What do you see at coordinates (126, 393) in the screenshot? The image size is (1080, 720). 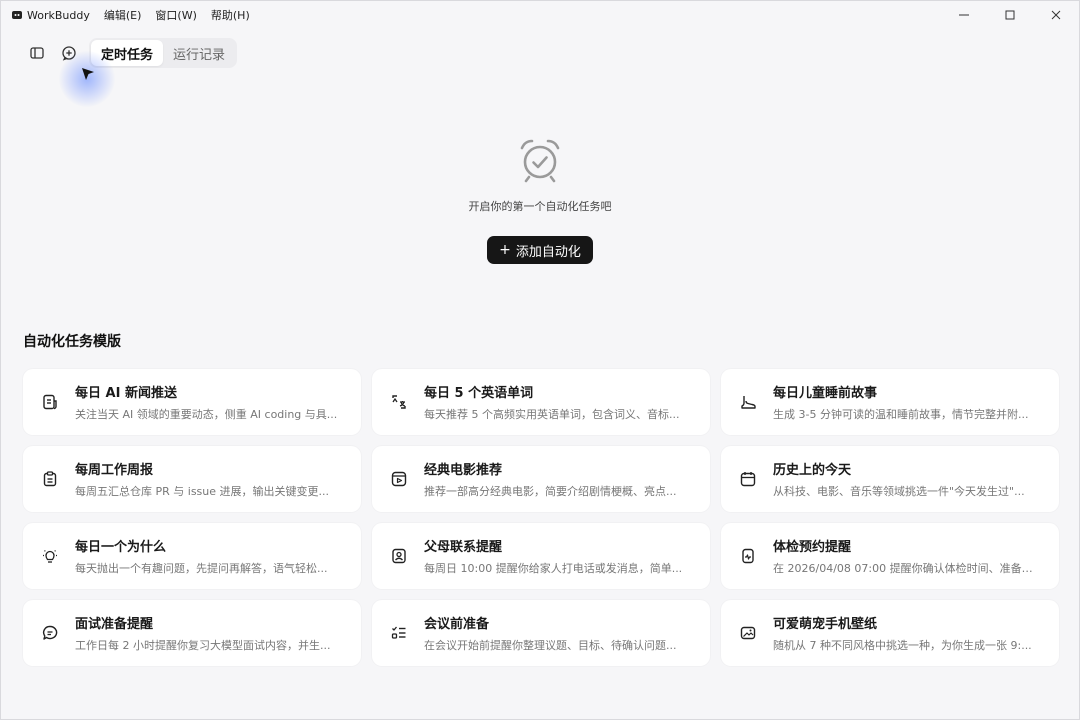 I see `template-title: 每日 AI 新闻推送` at bounding box center [126, 393].